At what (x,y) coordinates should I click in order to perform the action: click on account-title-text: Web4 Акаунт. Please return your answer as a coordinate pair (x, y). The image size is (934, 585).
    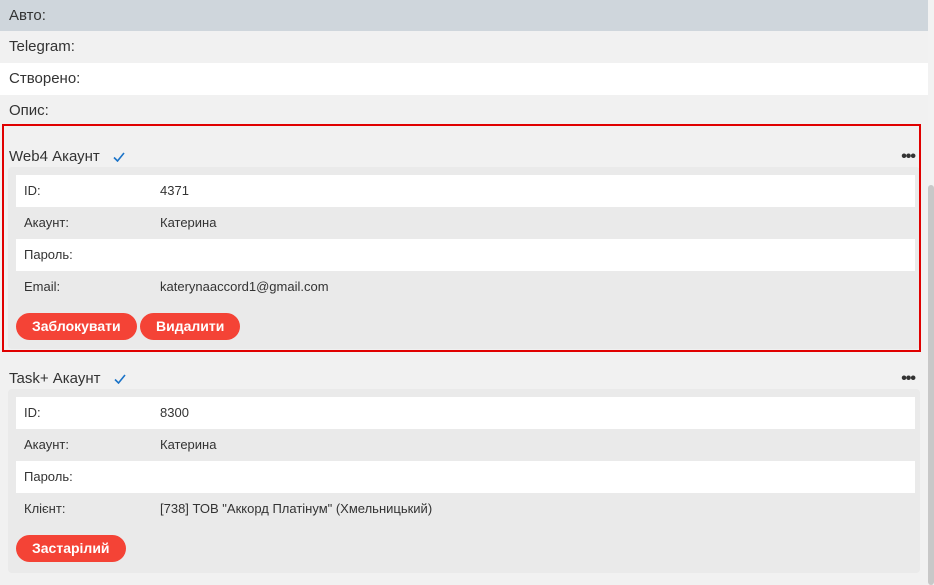
    Looking at the image, I should click on (54, 156).